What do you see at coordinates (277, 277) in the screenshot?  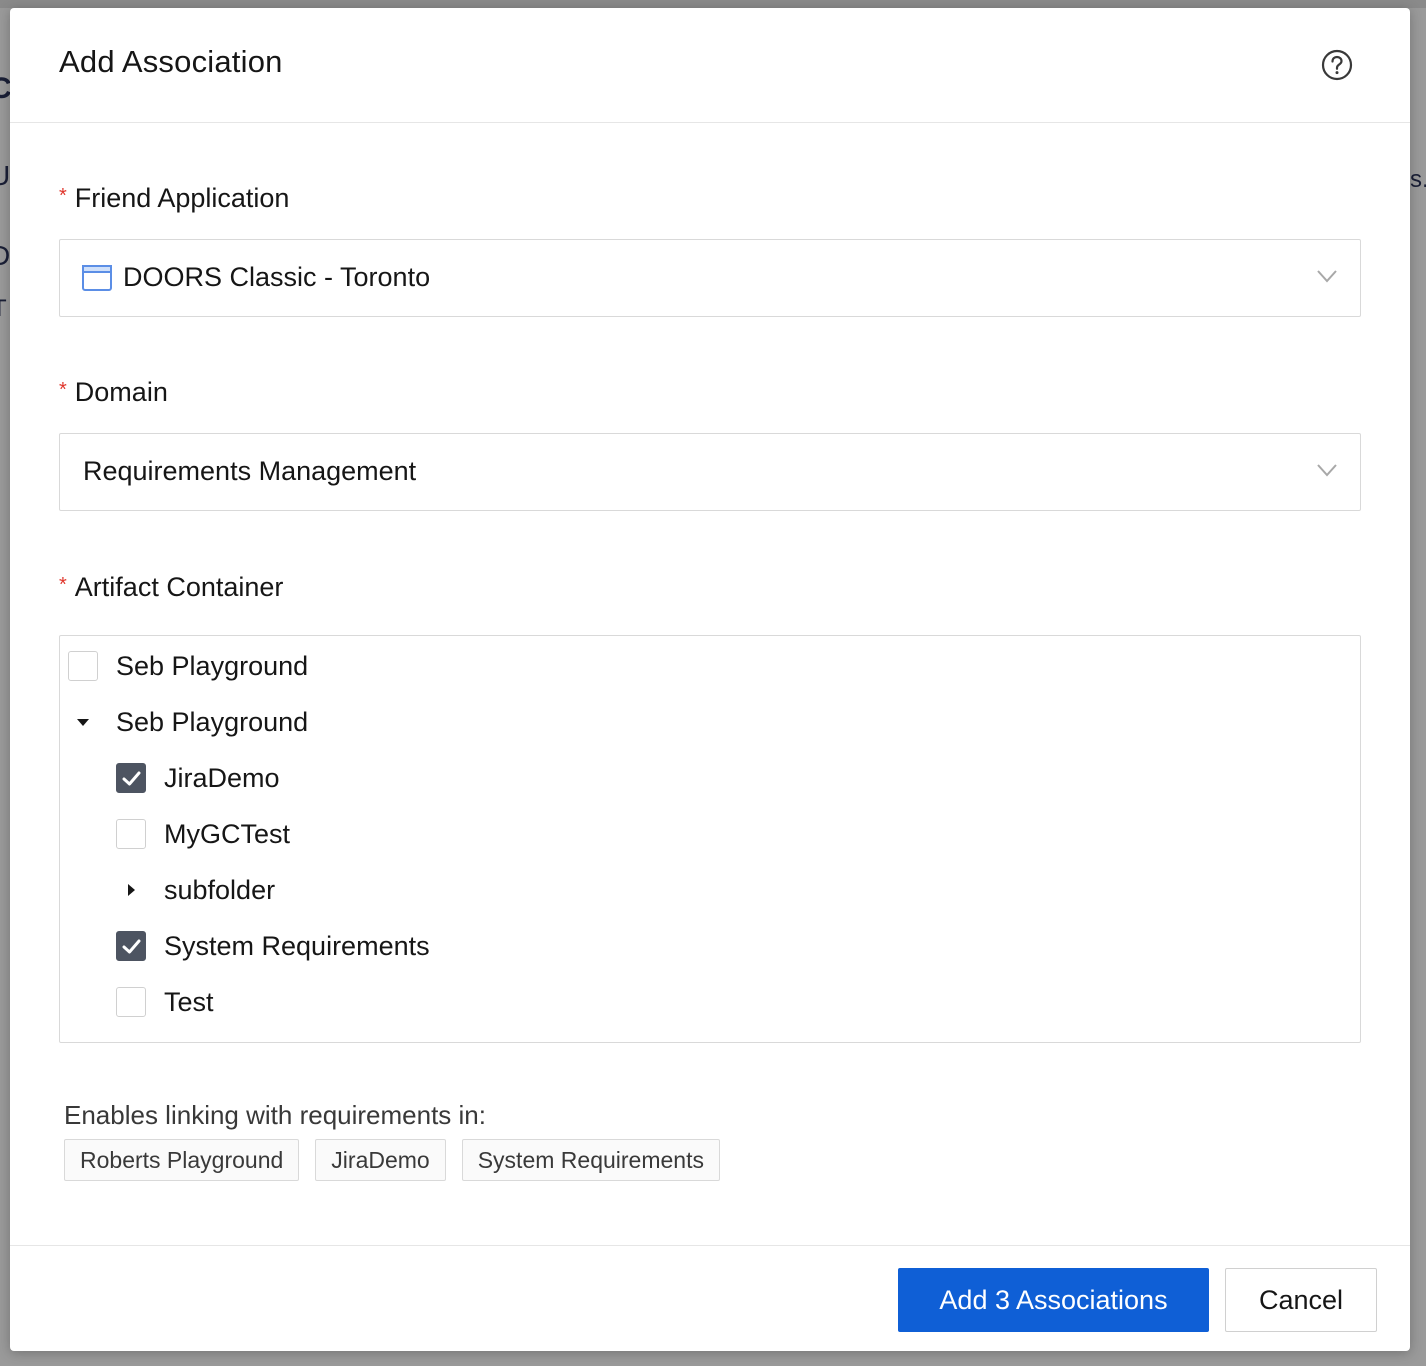 I see `friend-application-value: DOORS Classic - Toronto` at bounding box center [277, 277].